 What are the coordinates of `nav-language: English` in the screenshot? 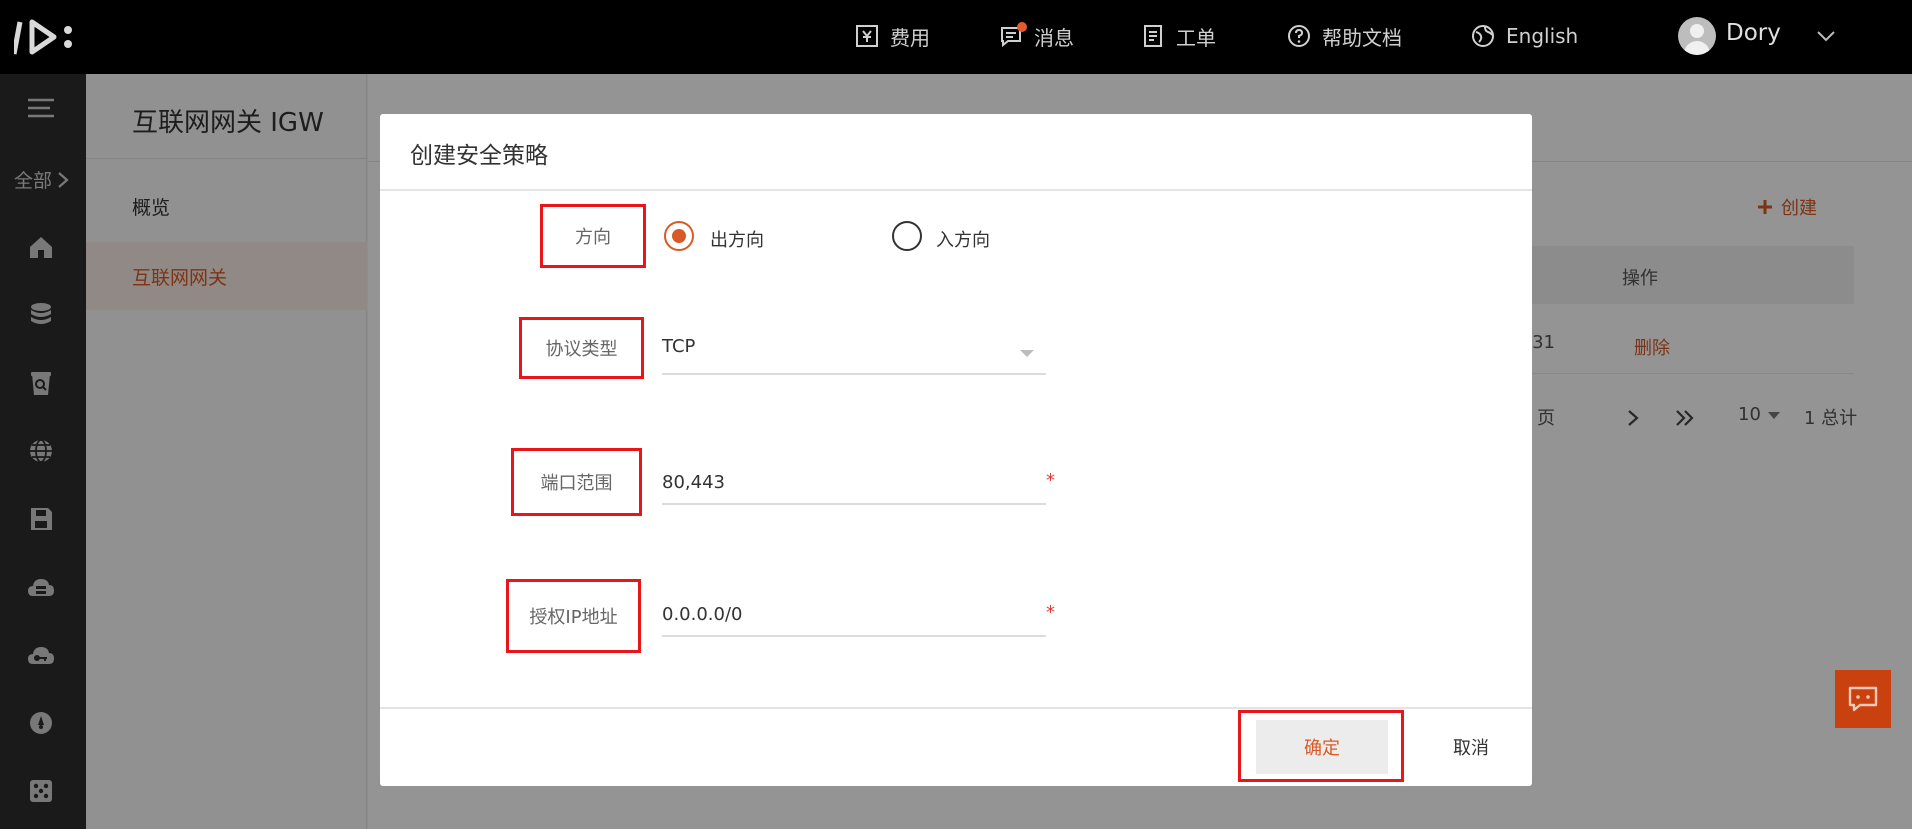 It's located at (1524, 36).